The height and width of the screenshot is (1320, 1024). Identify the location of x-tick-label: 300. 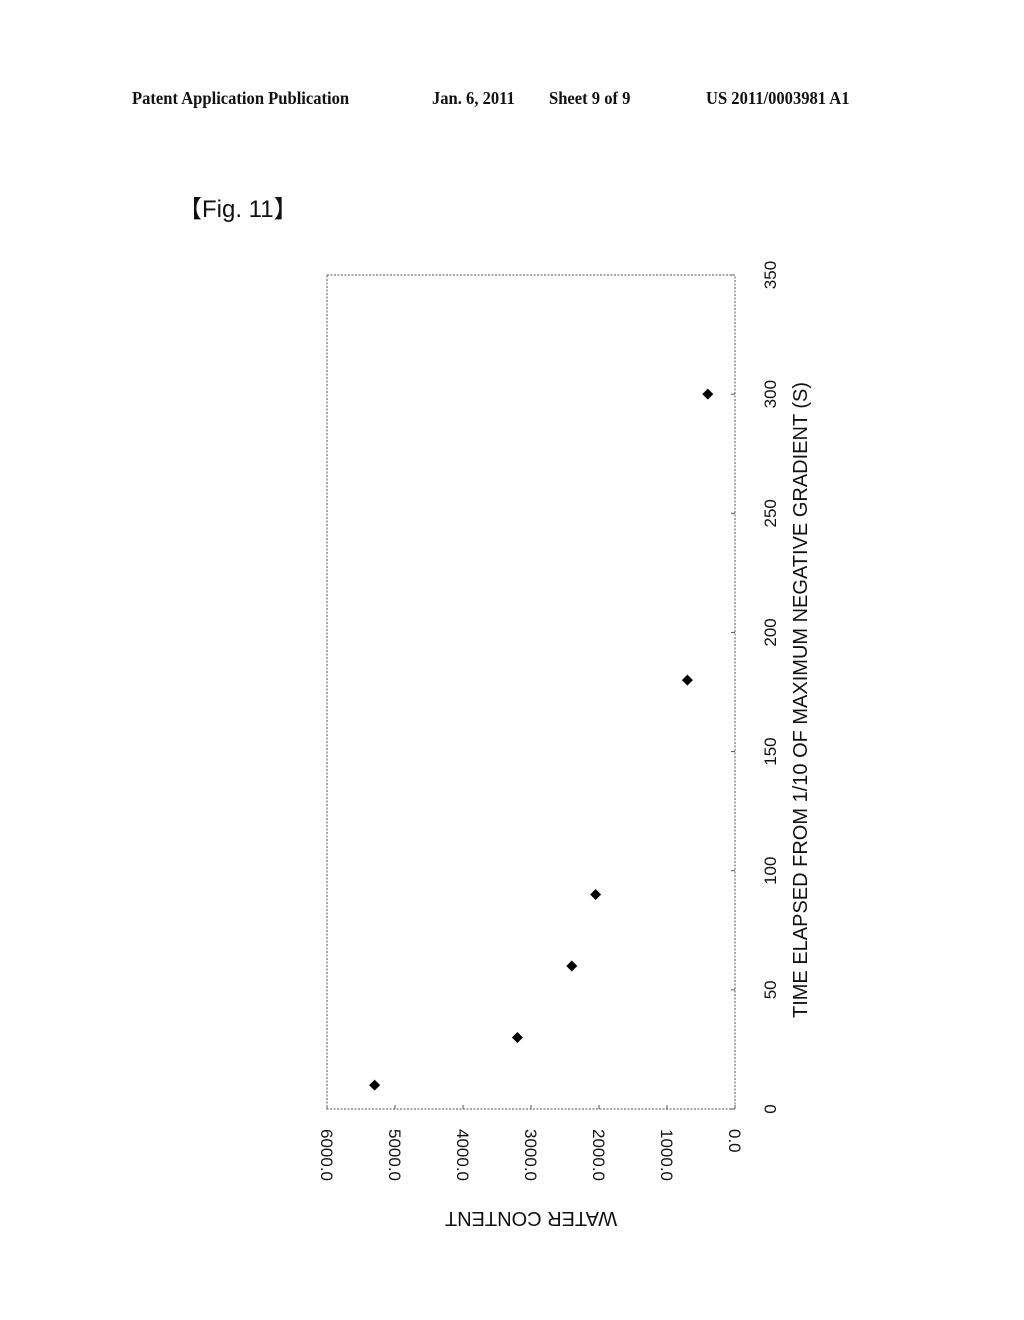
(770, 394).